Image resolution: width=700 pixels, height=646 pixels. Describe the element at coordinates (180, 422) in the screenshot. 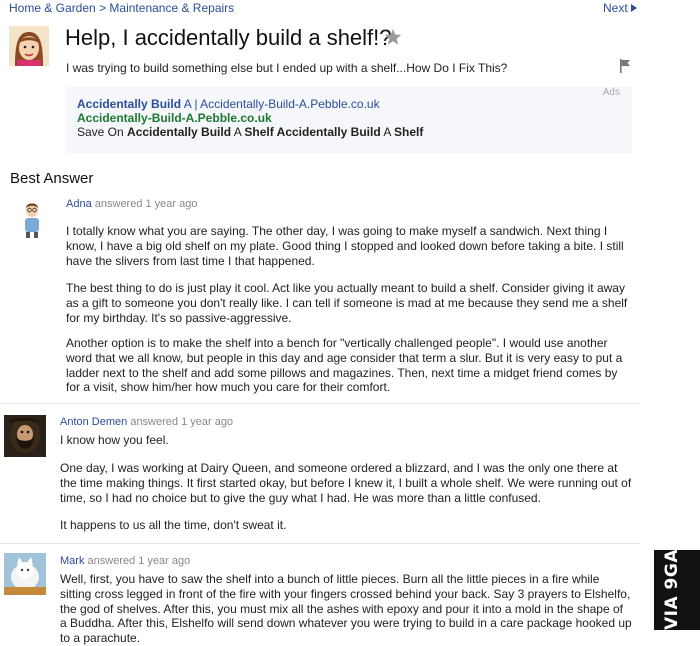

I see `answer-time-anton-demen: answered 1 year ago` at that location.